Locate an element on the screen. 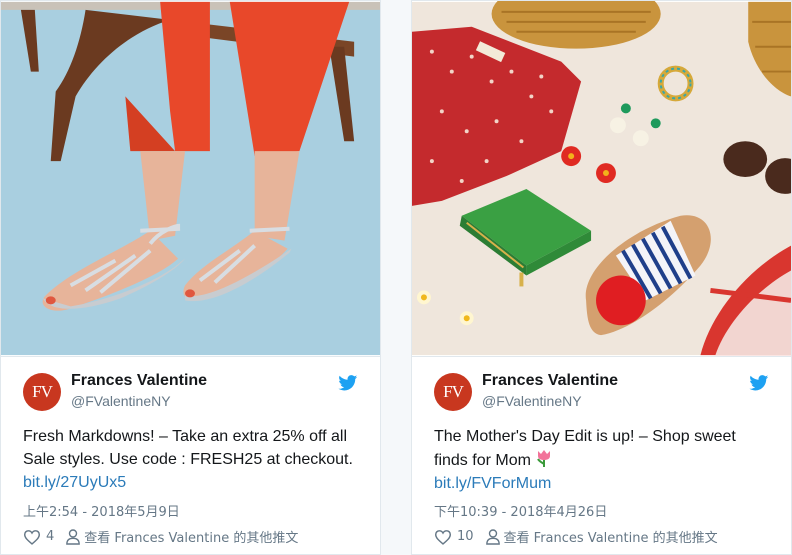 Image resolution: width=792 pixels, height=555 pixels. tulip-icon is located at coordinates (543, 458).